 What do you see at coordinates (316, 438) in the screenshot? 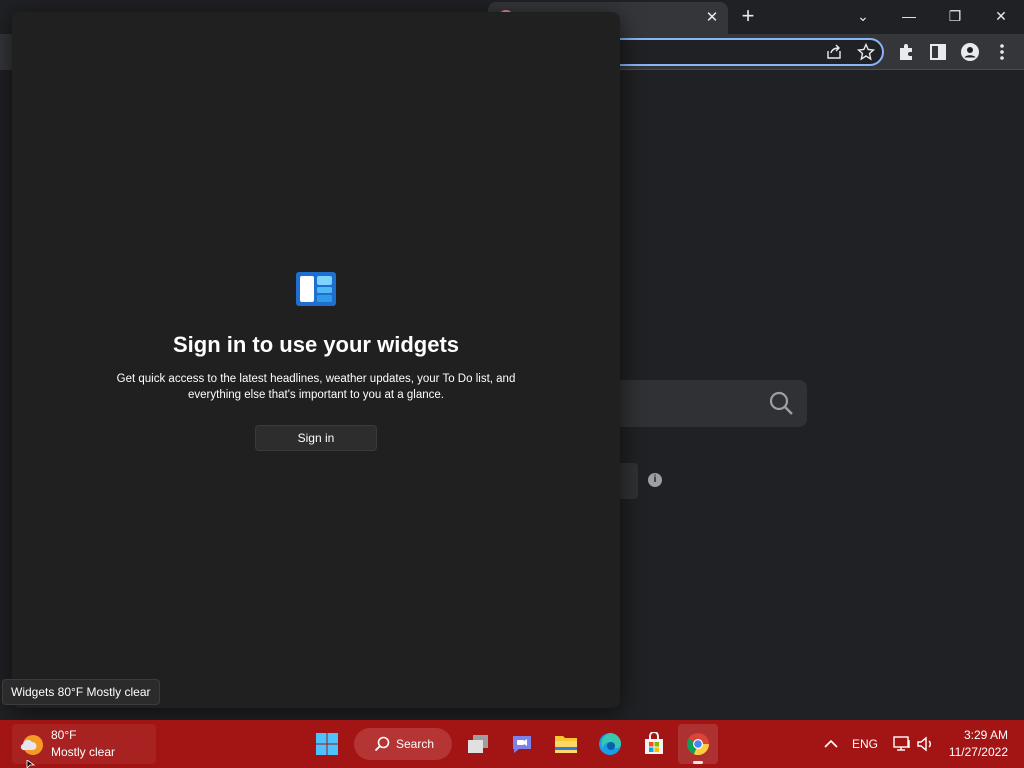
I see `sign-in-button: Sign in` at bounding box center [316, 438].